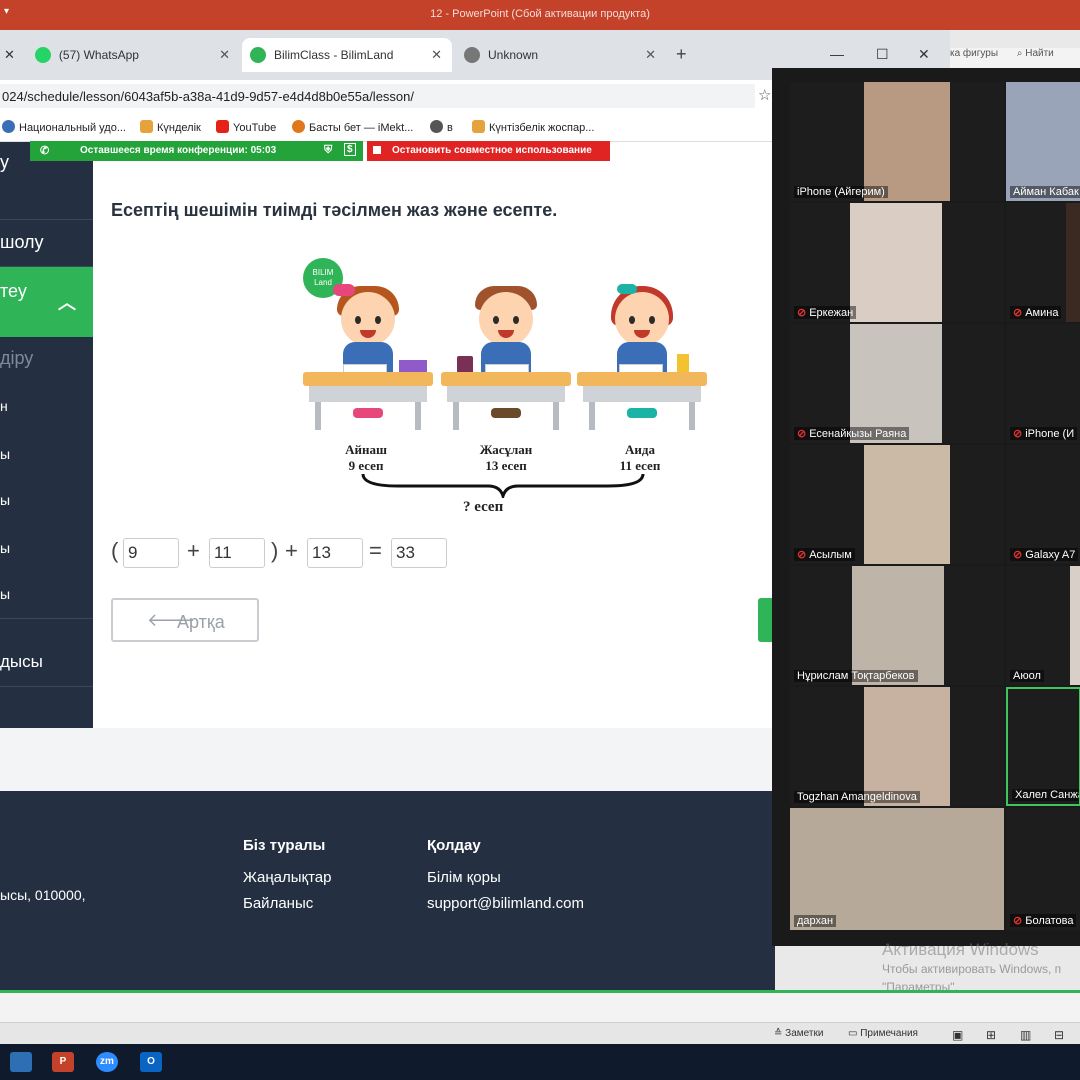 Image resolution: width=1080 pixels, height=1080 pixels. What do you see at coordinates (284, 845) in the screenshot?
I see `footer-about-title: Біз туралы` at bounding box center [284, 845].